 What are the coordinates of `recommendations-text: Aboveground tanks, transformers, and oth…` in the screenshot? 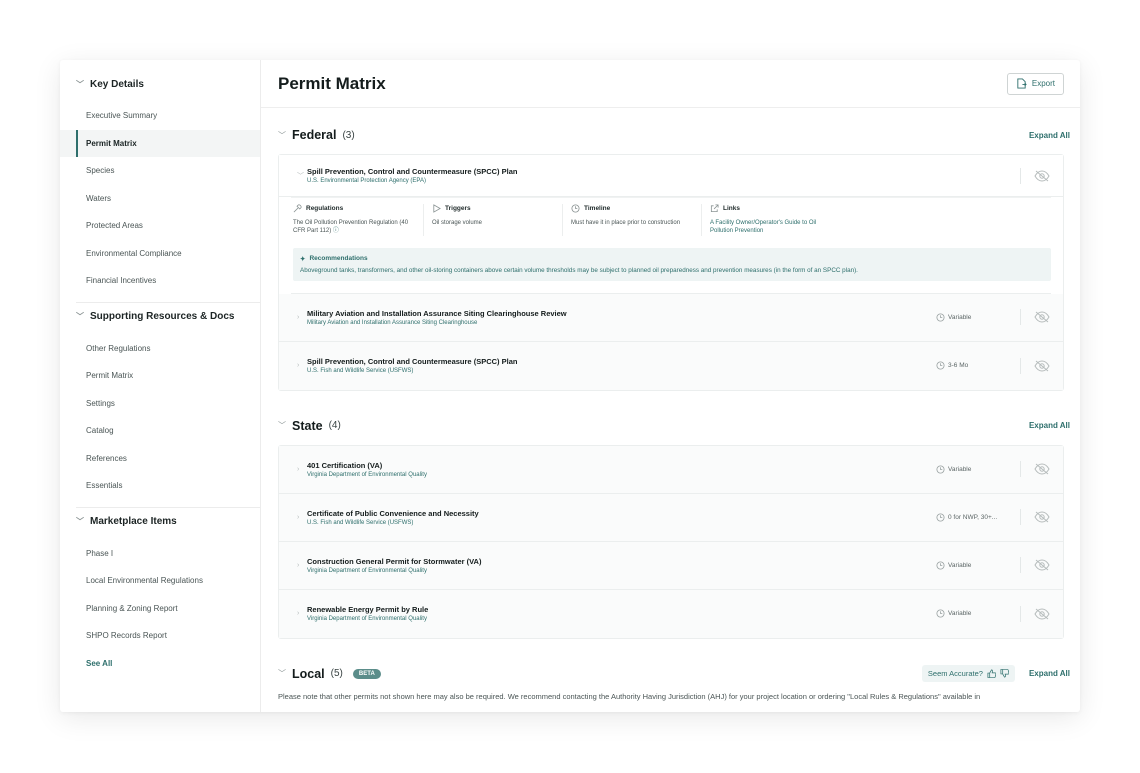 It's located at (579, 270).